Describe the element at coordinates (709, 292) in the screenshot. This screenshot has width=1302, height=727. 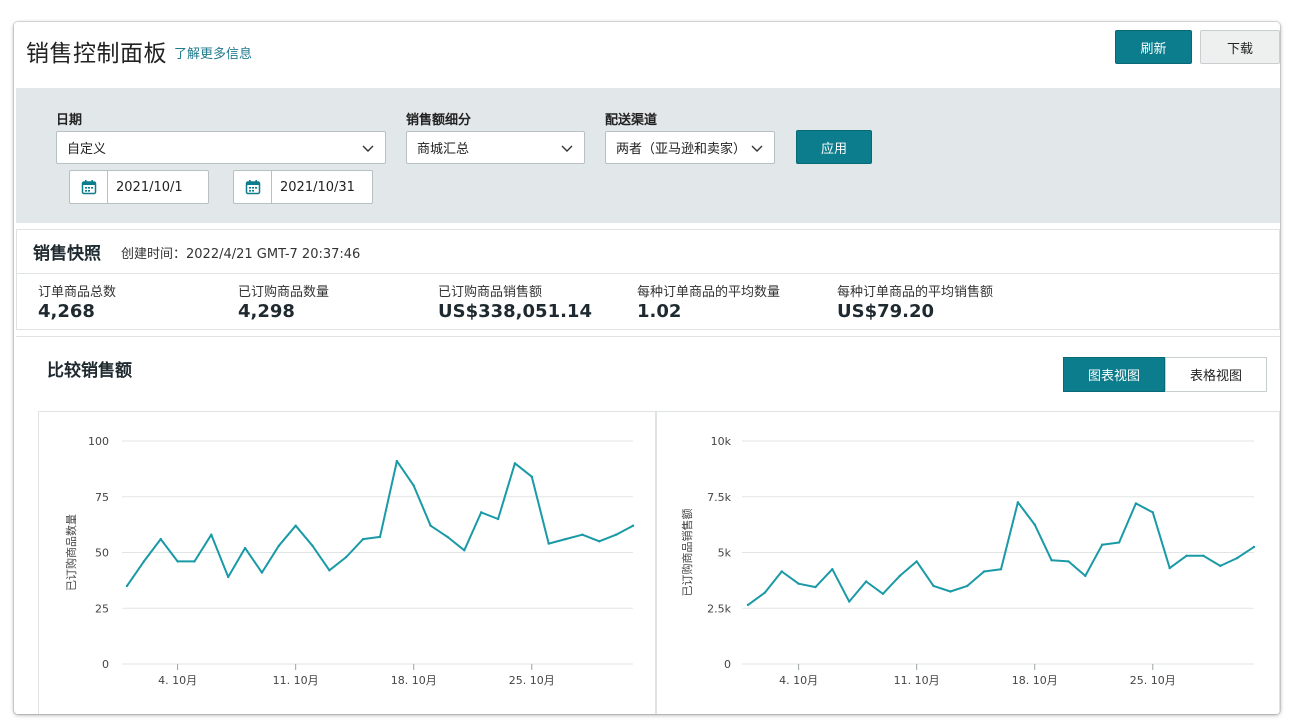
I see `metric-label: 每种订单商品的平均数量` at that location.